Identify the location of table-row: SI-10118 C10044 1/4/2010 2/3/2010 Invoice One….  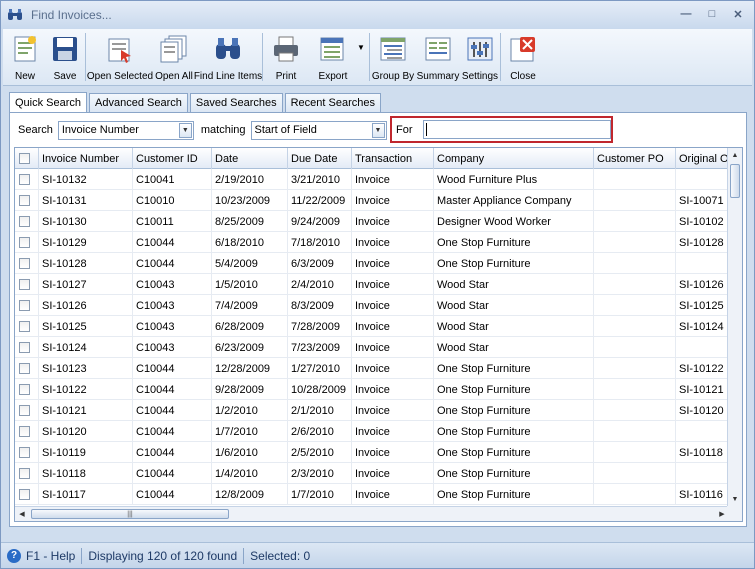
(375, 473).